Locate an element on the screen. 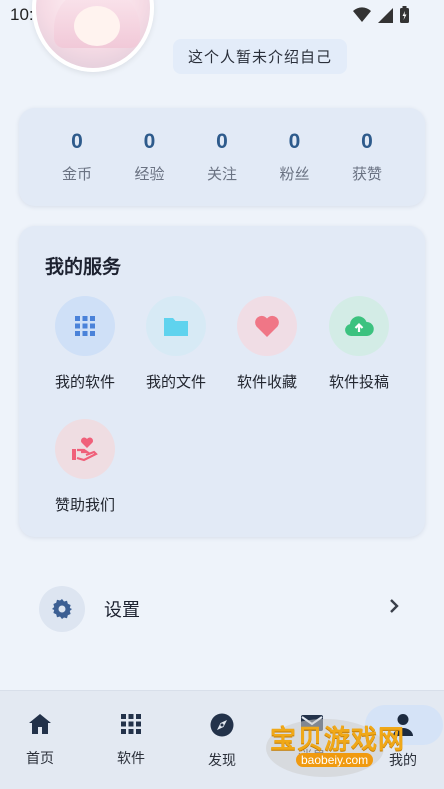 Image resolution: width=444 pixels, height=789 pixels. stat-label: 获赞 is located at coordinates (366, 174).